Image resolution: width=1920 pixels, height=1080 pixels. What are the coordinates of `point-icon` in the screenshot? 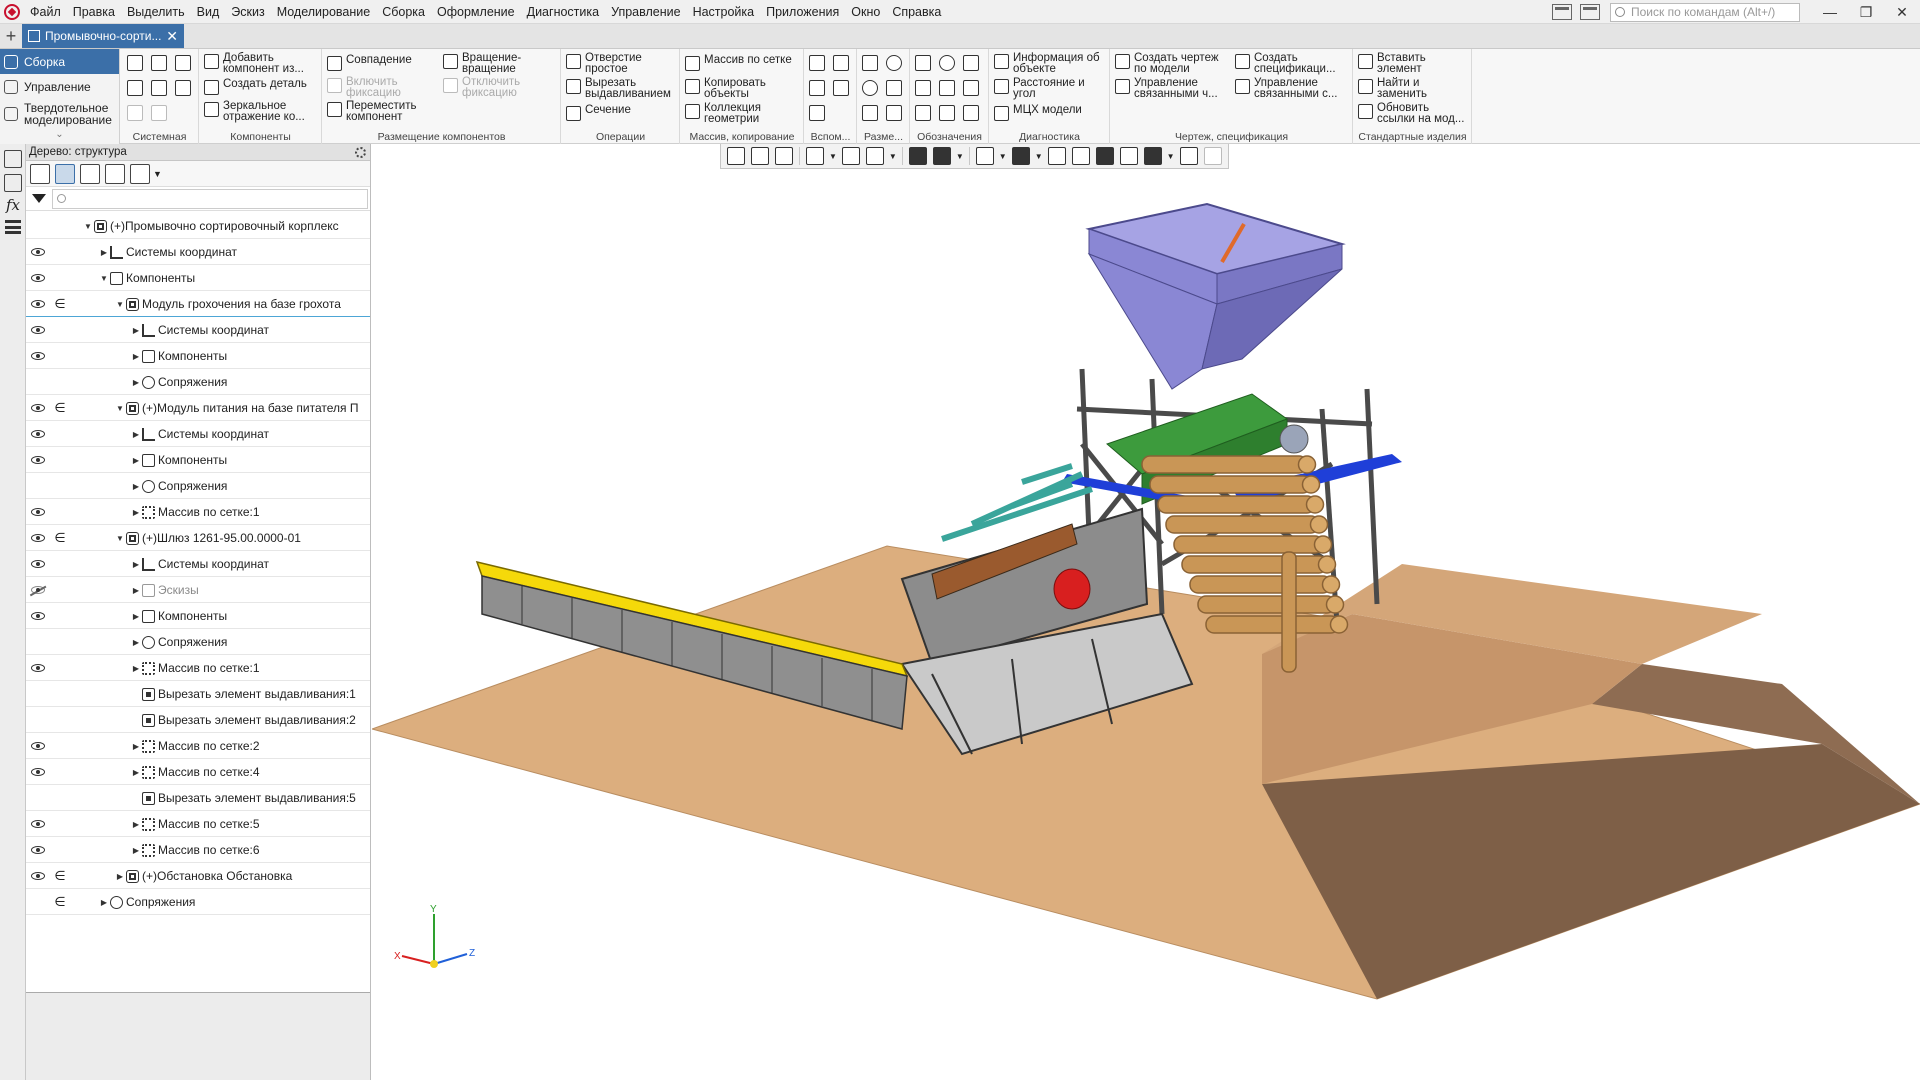 It's located at (817, 88).